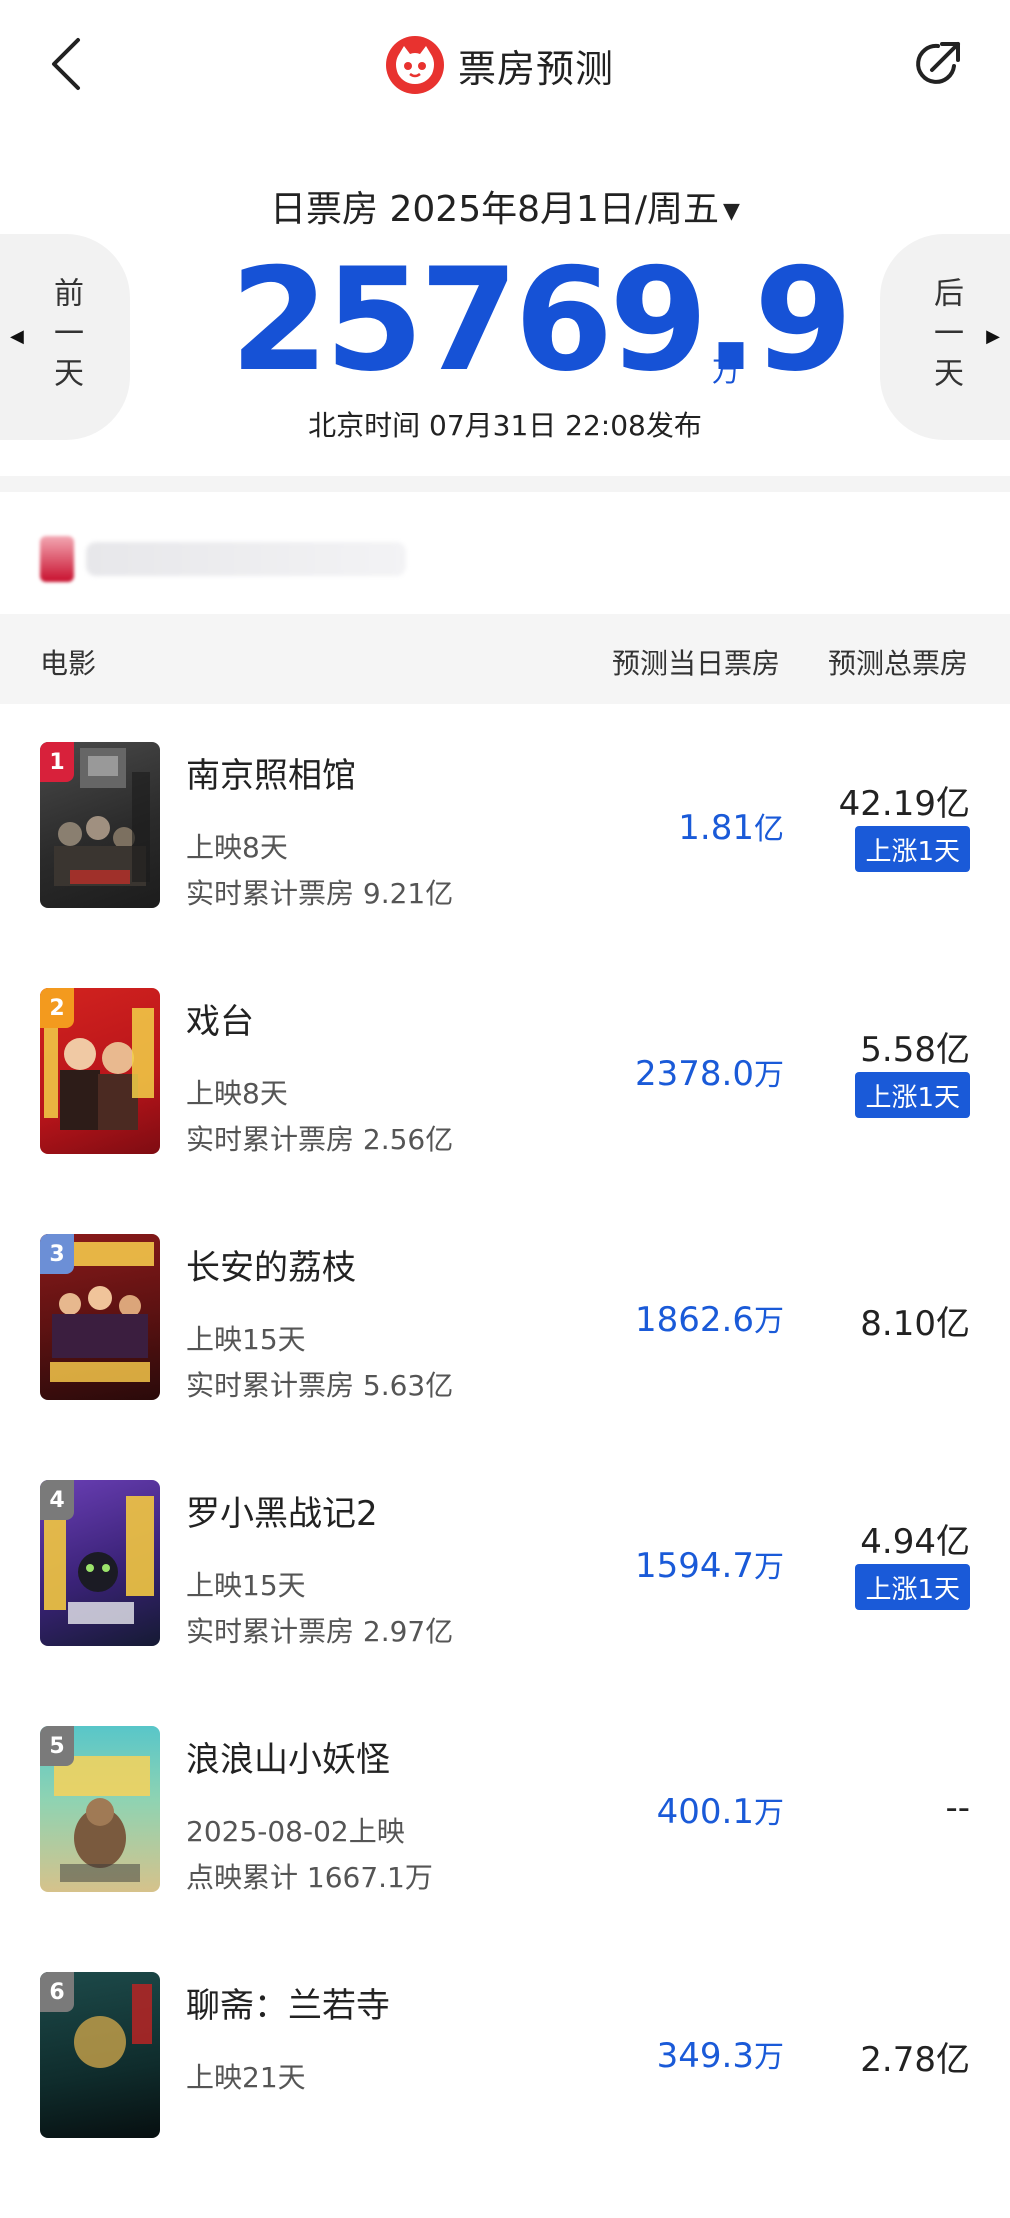 This screenshot has height=2218, width=1010. I want to click on rank-badge: 5, so click(57, 1746).